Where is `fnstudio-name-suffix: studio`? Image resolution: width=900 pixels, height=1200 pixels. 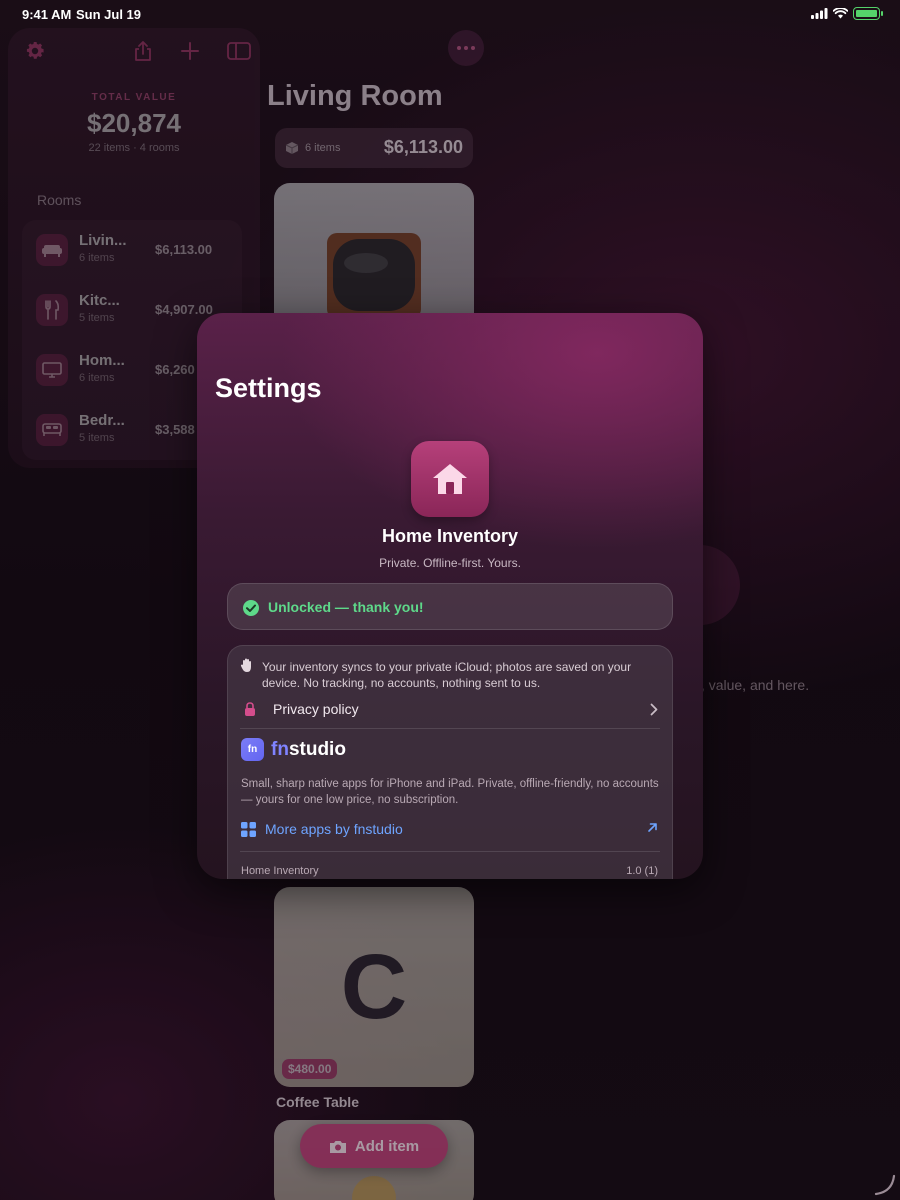 fnstudio-name-suffix: studio is located at coordinates (317, 749).